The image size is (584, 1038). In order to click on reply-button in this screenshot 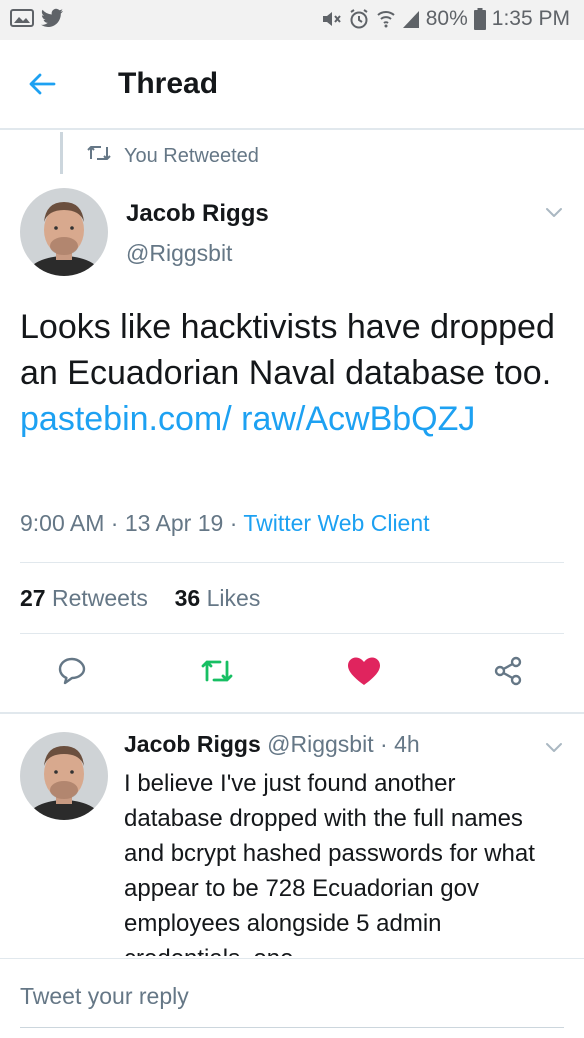, I will do `click(72, 673)`.